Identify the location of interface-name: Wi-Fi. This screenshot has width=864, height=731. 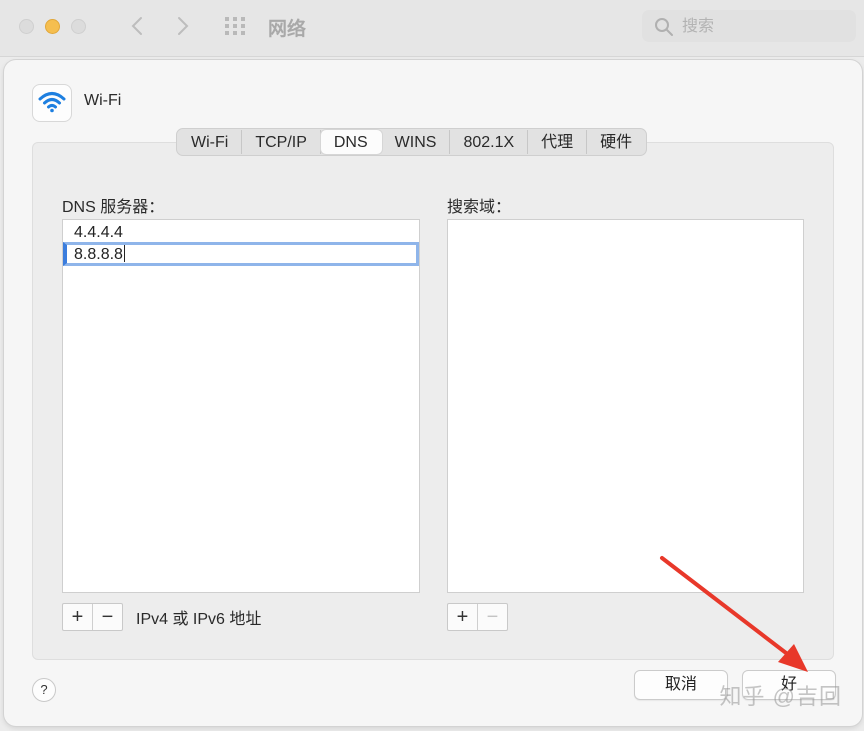
(103, 100).